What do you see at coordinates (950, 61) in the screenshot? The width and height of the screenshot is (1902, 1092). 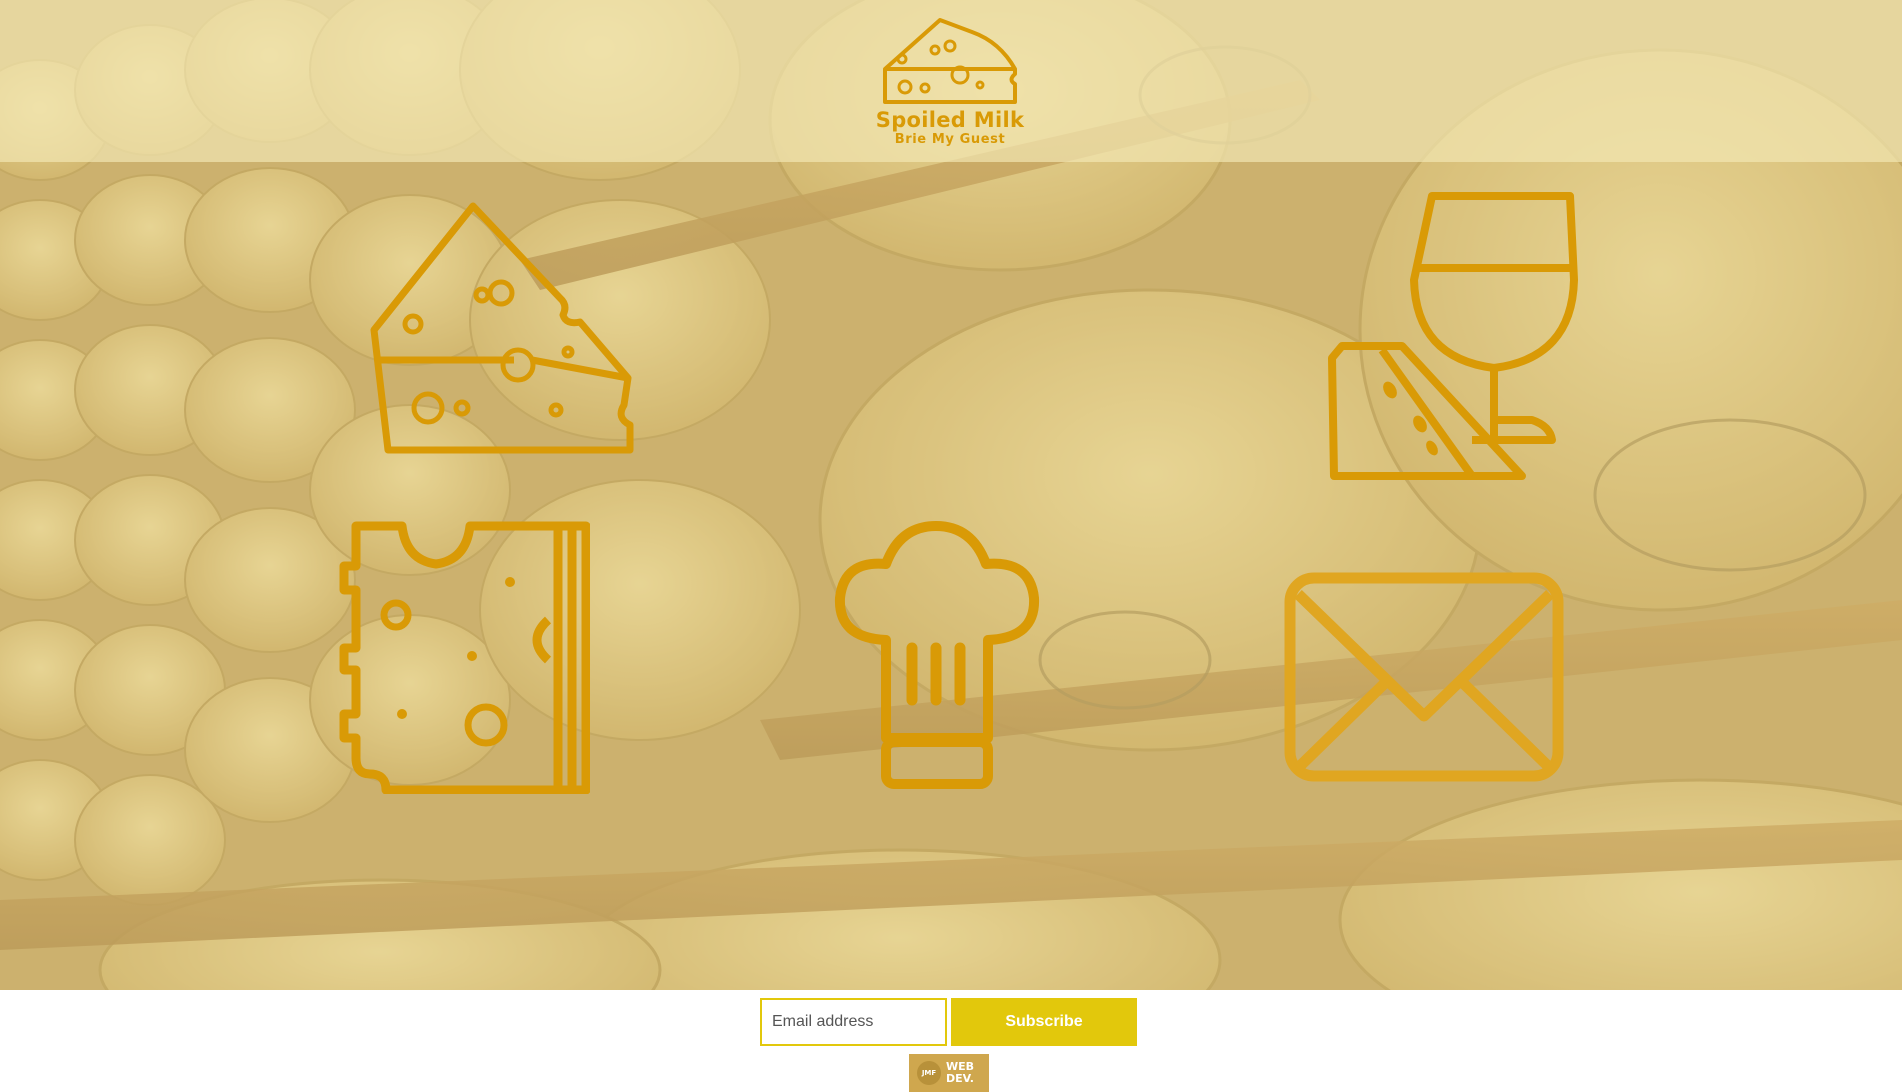 I see `cheese-logo-icon` at bounding box center [950, 61].